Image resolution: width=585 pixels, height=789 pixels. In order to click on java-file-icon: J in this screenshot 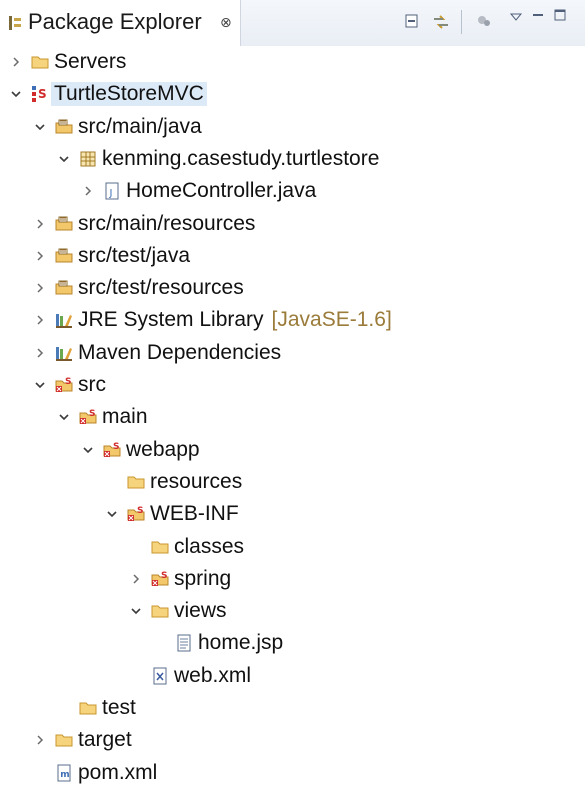, I will do `click(112, 191)`.